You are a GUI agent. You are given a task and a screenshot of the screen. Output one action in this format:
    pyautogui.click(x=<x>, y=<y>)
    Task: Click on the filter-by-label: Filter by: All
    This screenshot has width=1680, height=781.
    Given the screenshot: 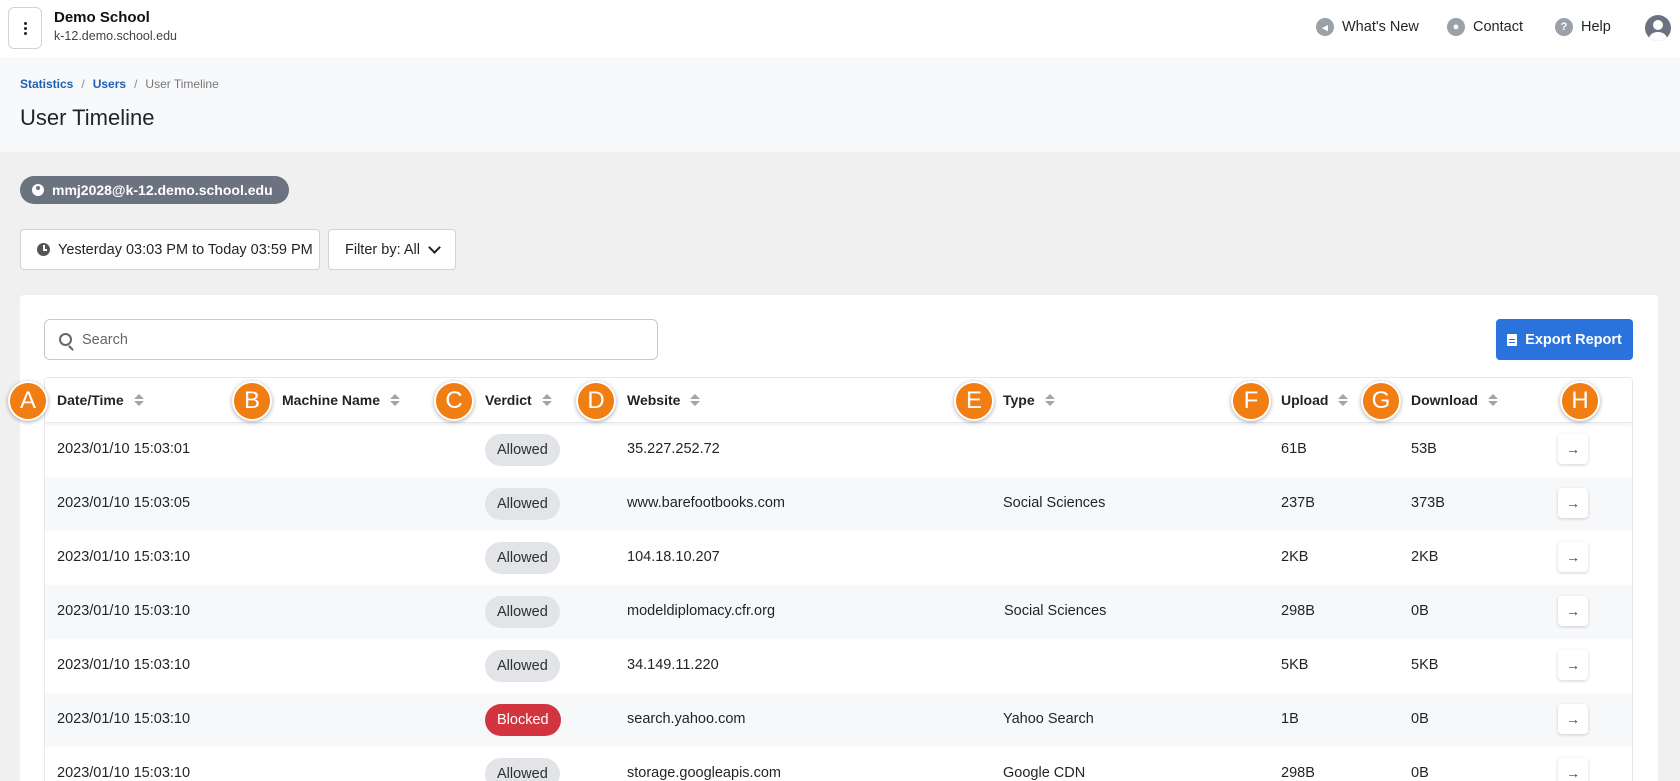 What is the action you would take?
    pyautogui.click(x=382, y=249)
    